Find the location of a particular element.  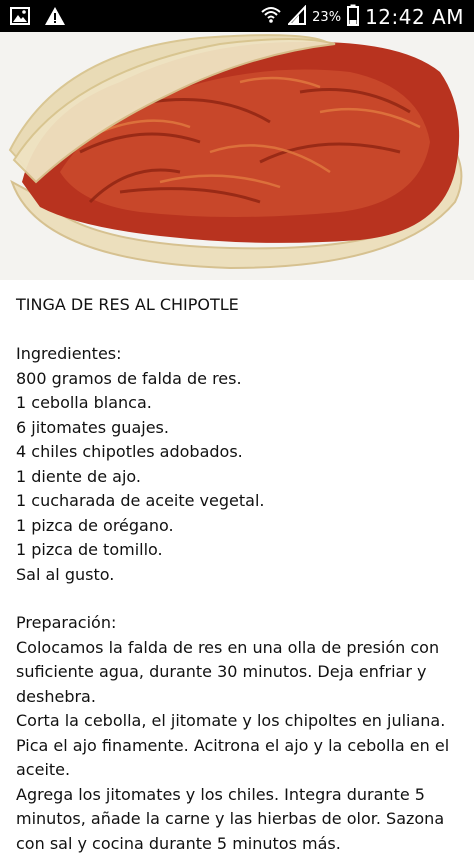

battery-percent: 23% is located at coordinates (326, 17).